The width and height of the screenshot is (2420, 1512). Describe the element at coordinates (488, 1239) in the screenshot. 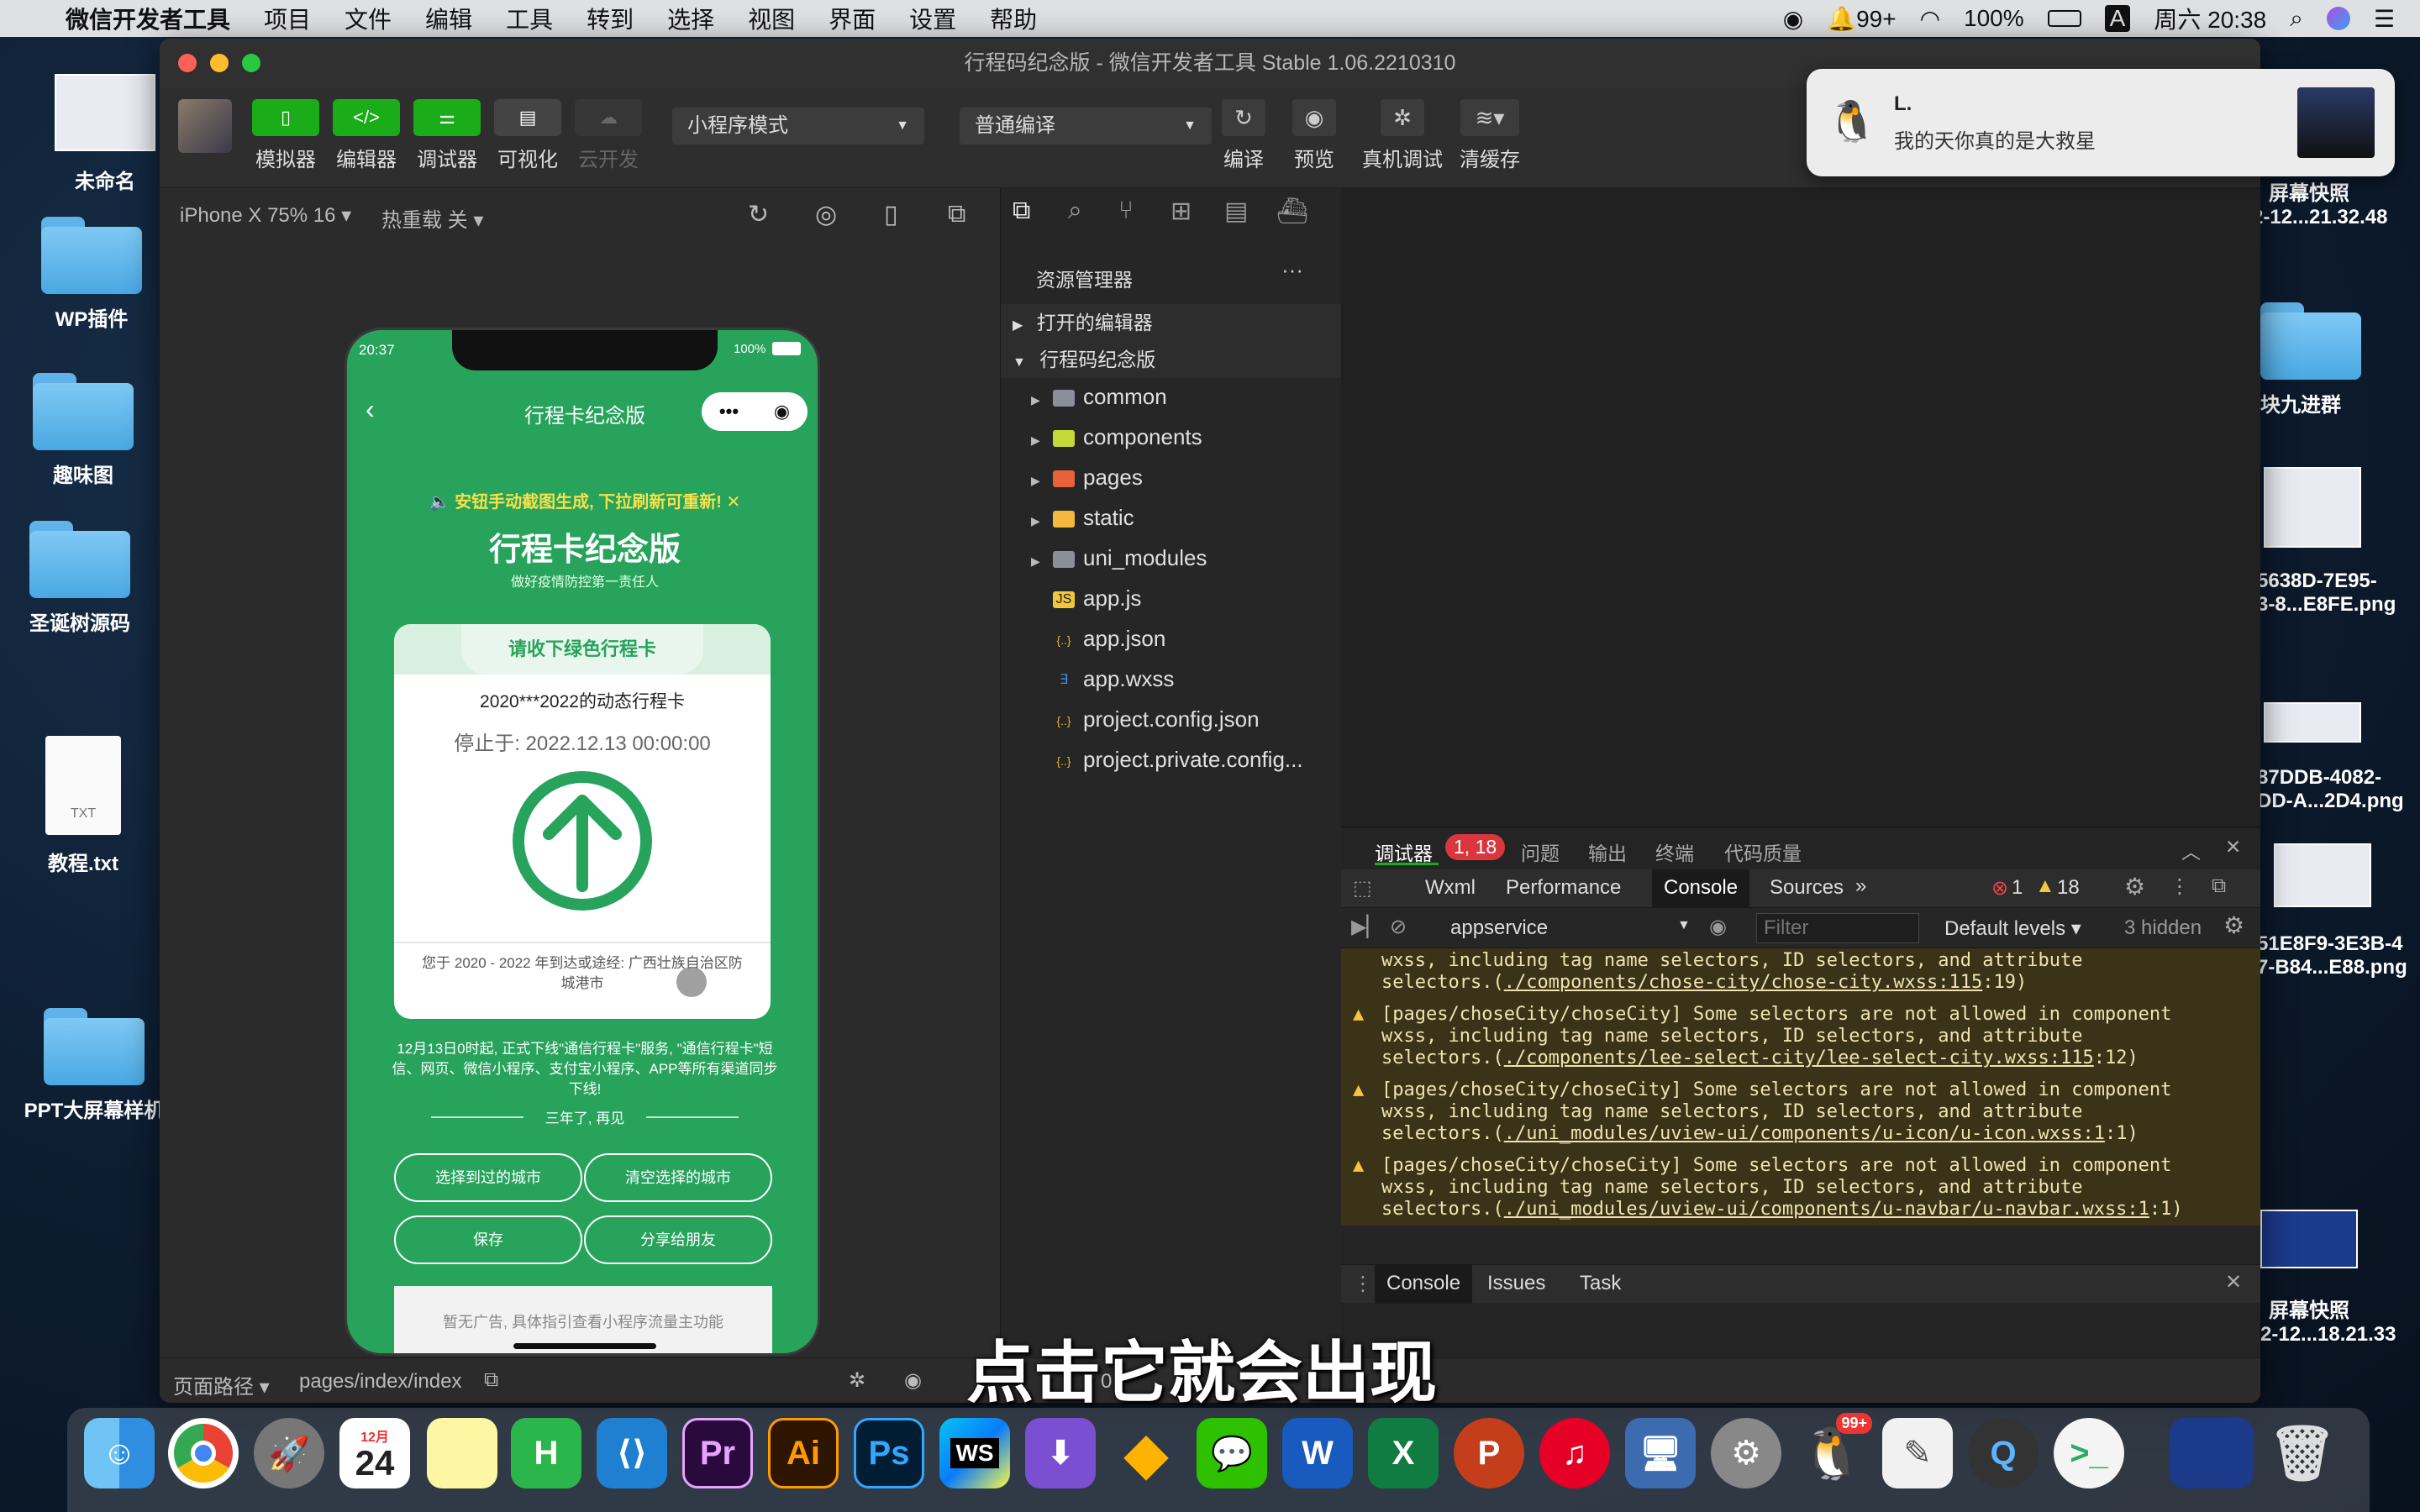

I see `save-button: 保存` at that location.